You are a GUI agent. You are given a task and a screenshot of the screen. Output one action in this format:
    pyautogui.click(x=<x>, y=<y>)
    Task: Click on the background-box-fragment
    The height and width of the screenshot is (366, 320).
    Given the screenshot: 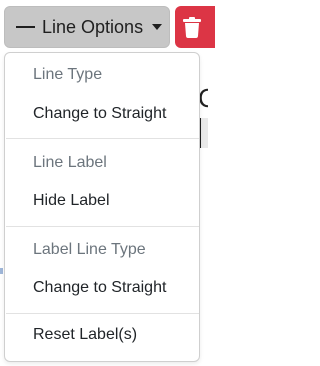 What is the action you would take?
    pyautogui.click(x=203, y=133)
    